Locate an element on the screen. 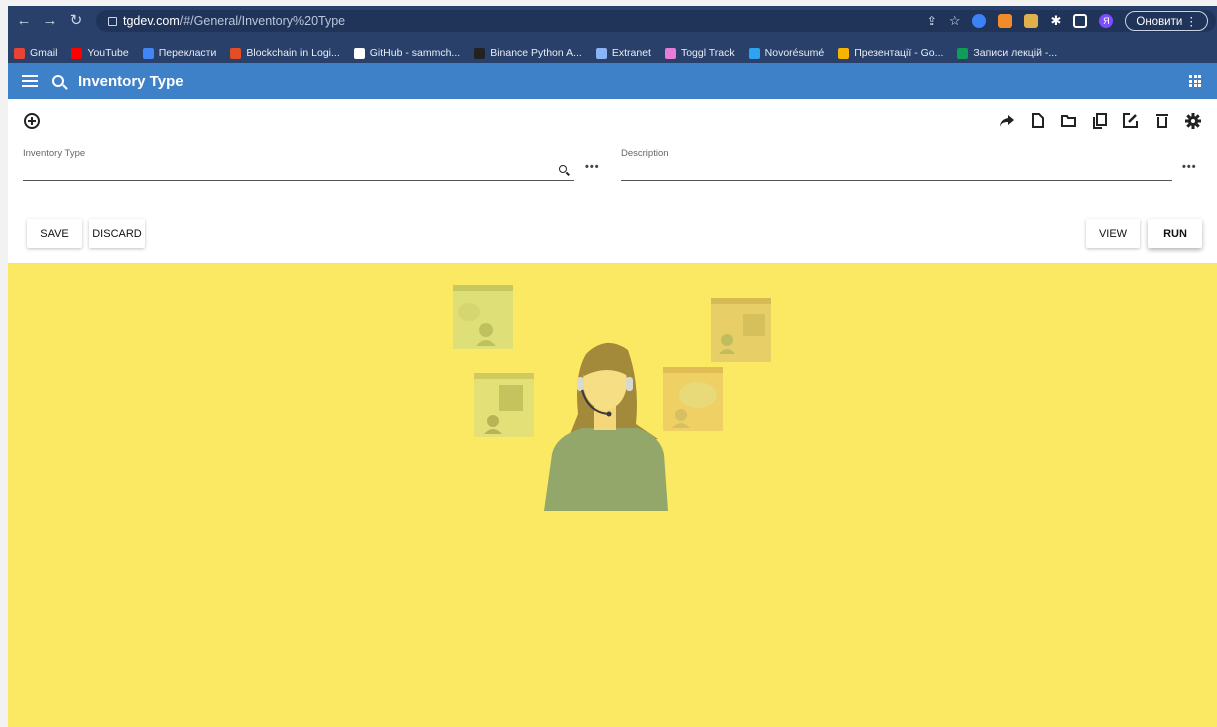 The width and height of the screenshot is (1217, 727). inventory-type-label: Inventory Type is located at coordinates (54, 153).